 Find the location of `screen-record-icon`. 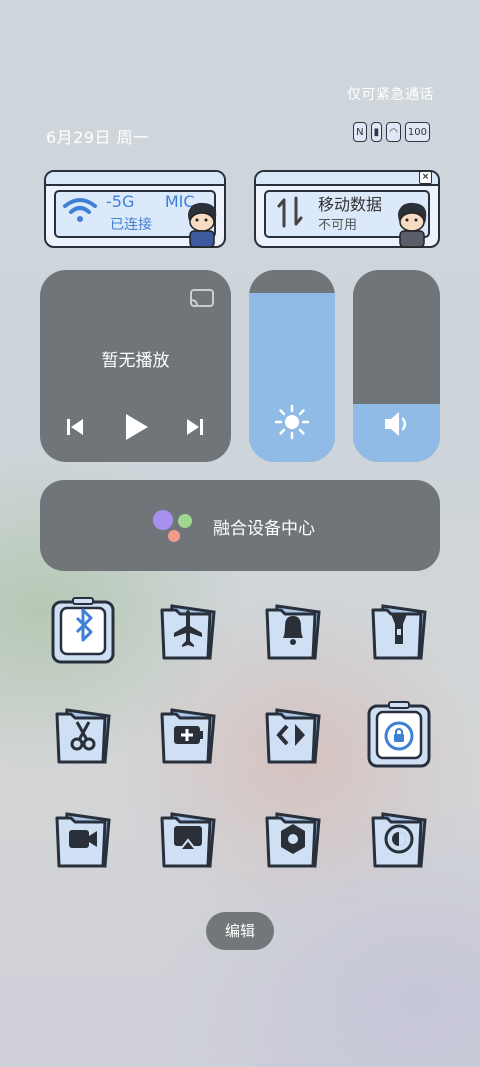

screen-record-icon is located at coordinates (83, 840).